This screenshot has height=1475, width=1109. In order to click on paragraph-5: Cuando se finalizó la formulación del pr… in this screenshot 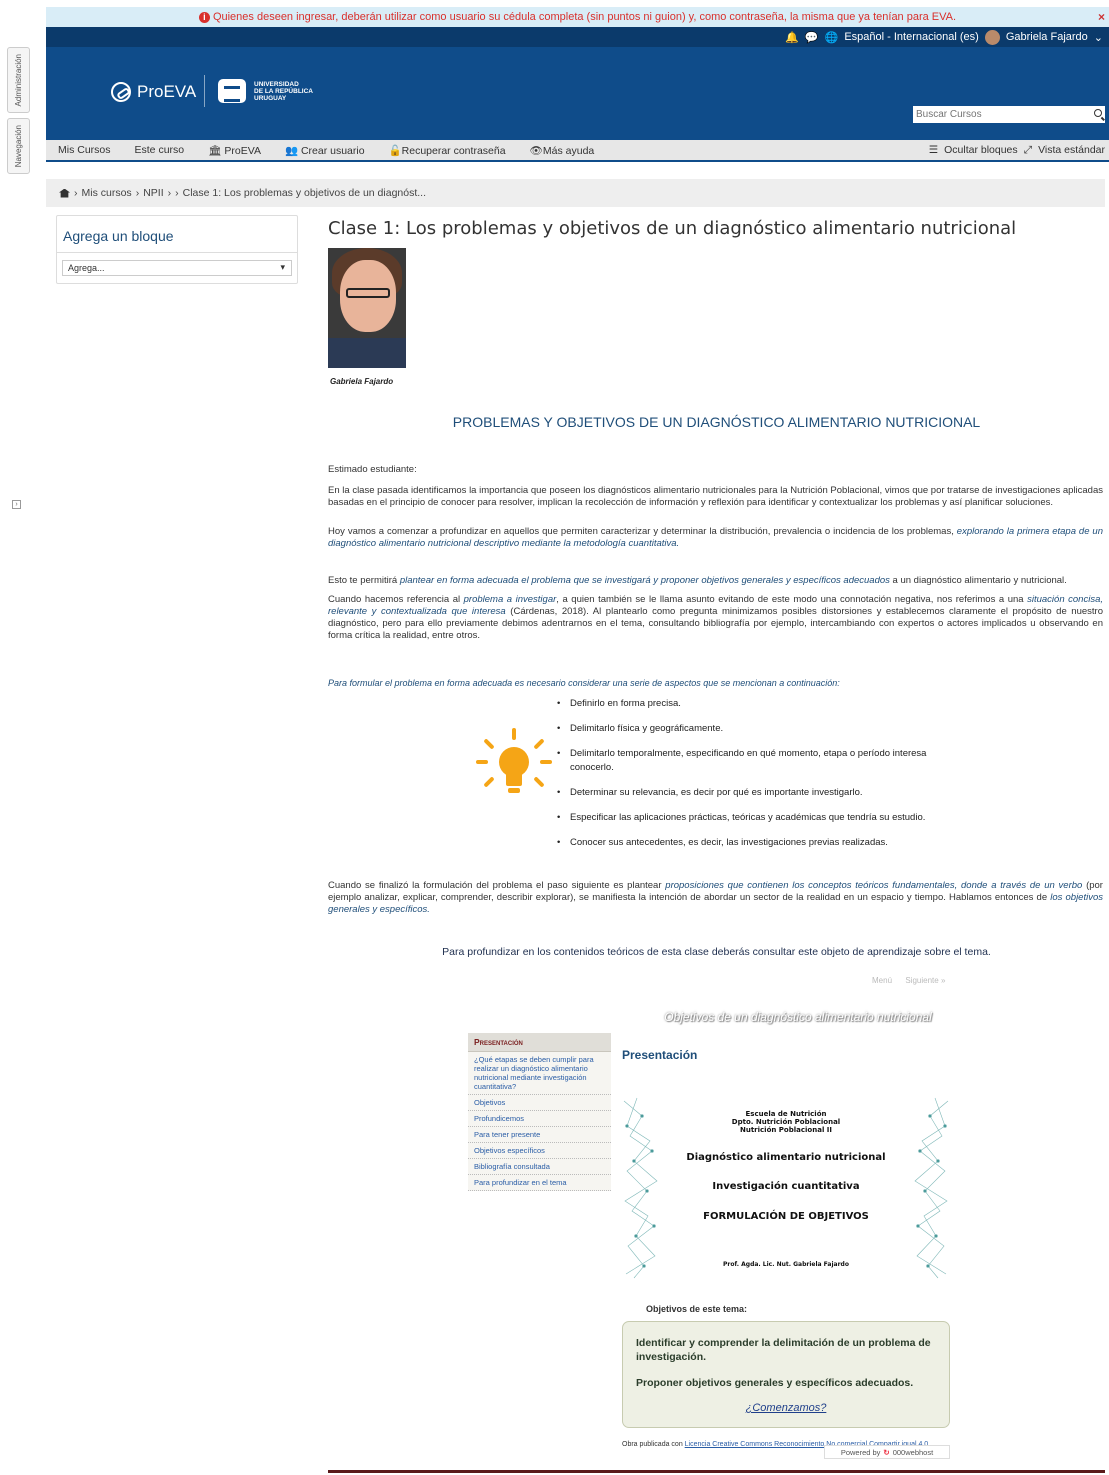, I will do `click(715, 898)`.